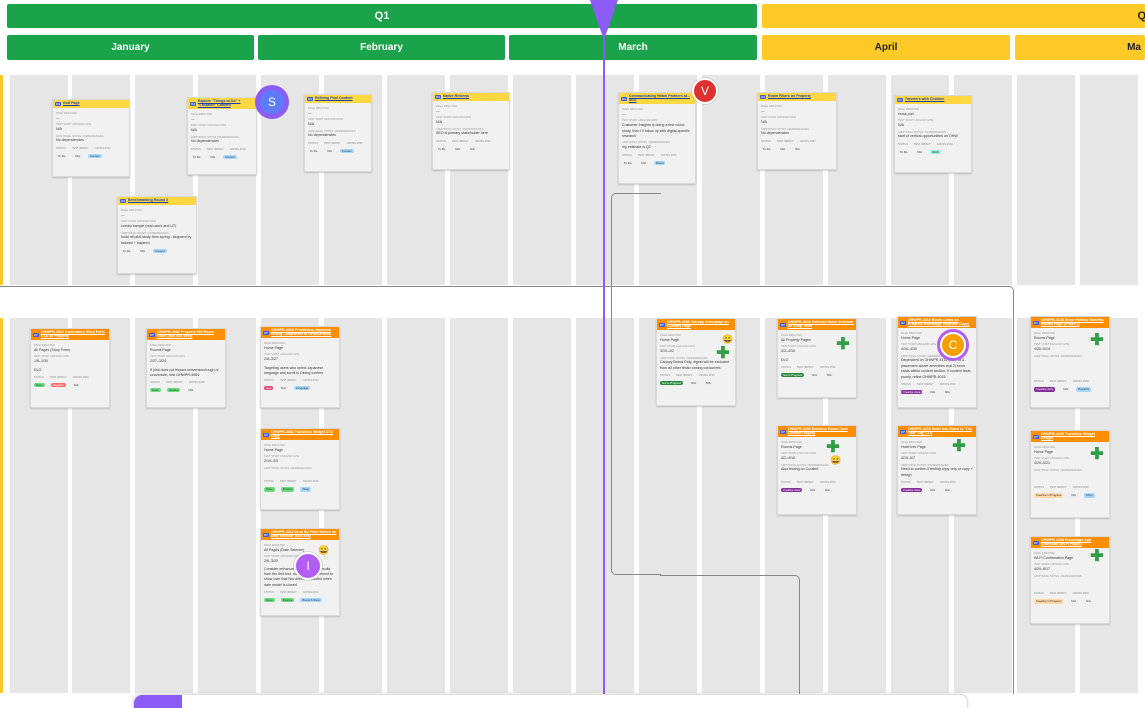  I want to click on card-title: Native Reviews, so click(456, 96).